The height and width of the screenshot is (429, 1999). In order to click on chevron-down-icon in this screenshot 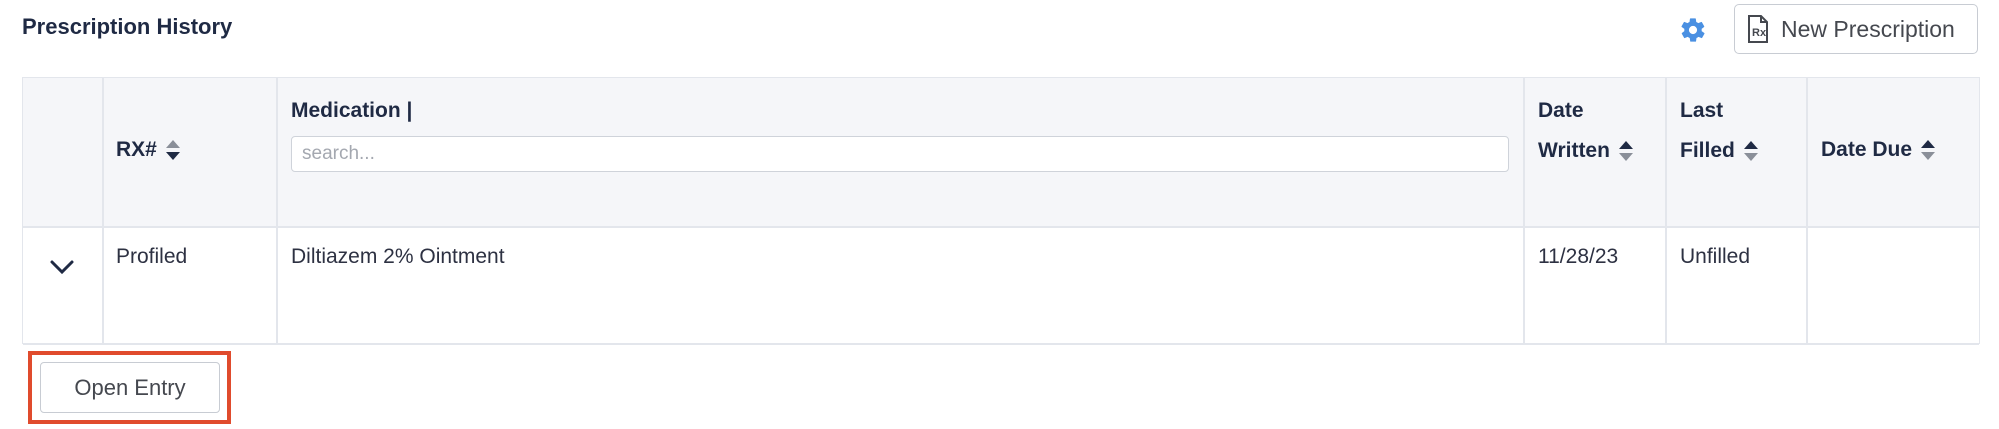, I will do `click(62, 267)`.